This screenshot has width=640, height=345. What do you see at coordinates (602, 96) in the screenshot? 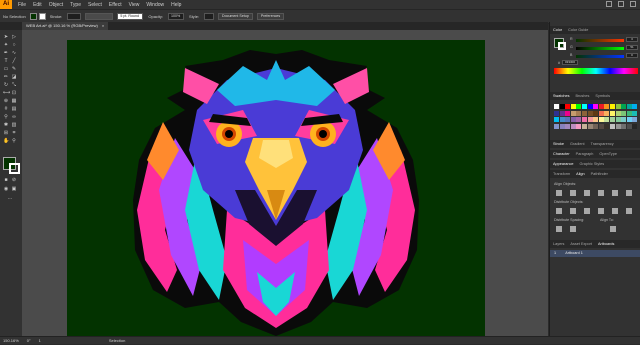
I see `tab-symbols: Symbols` at bounding box center [602, 96].